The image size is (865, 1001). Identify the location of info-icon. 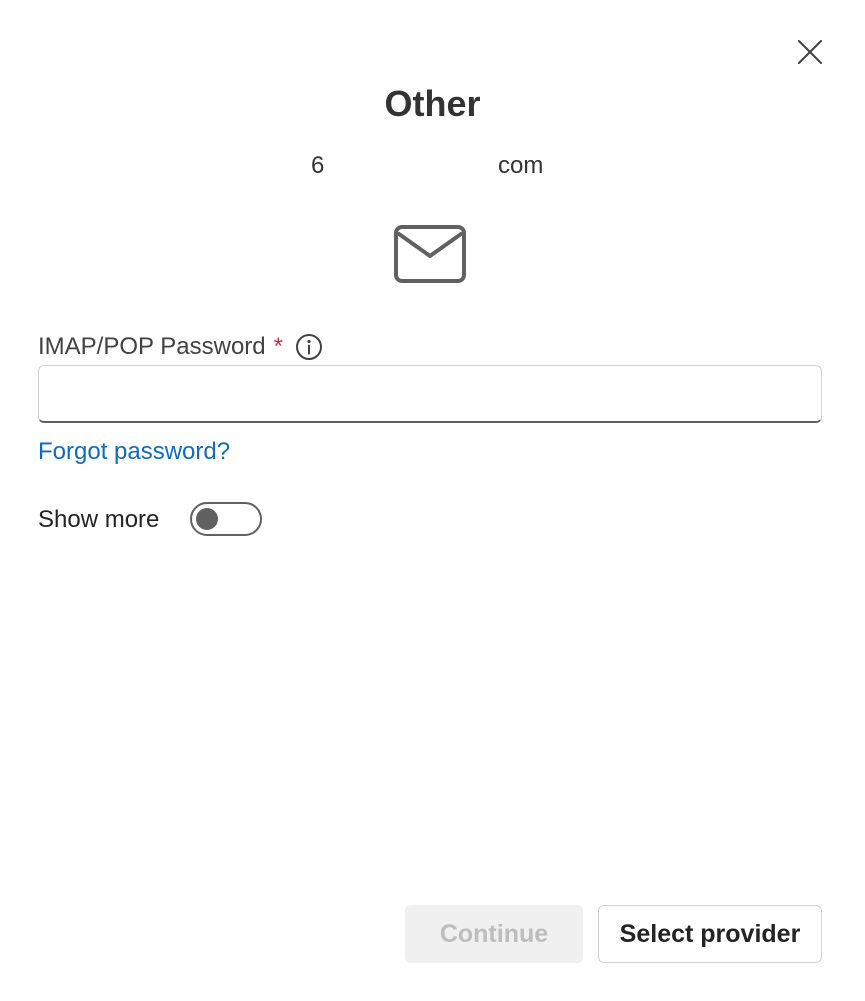
(309, 347).